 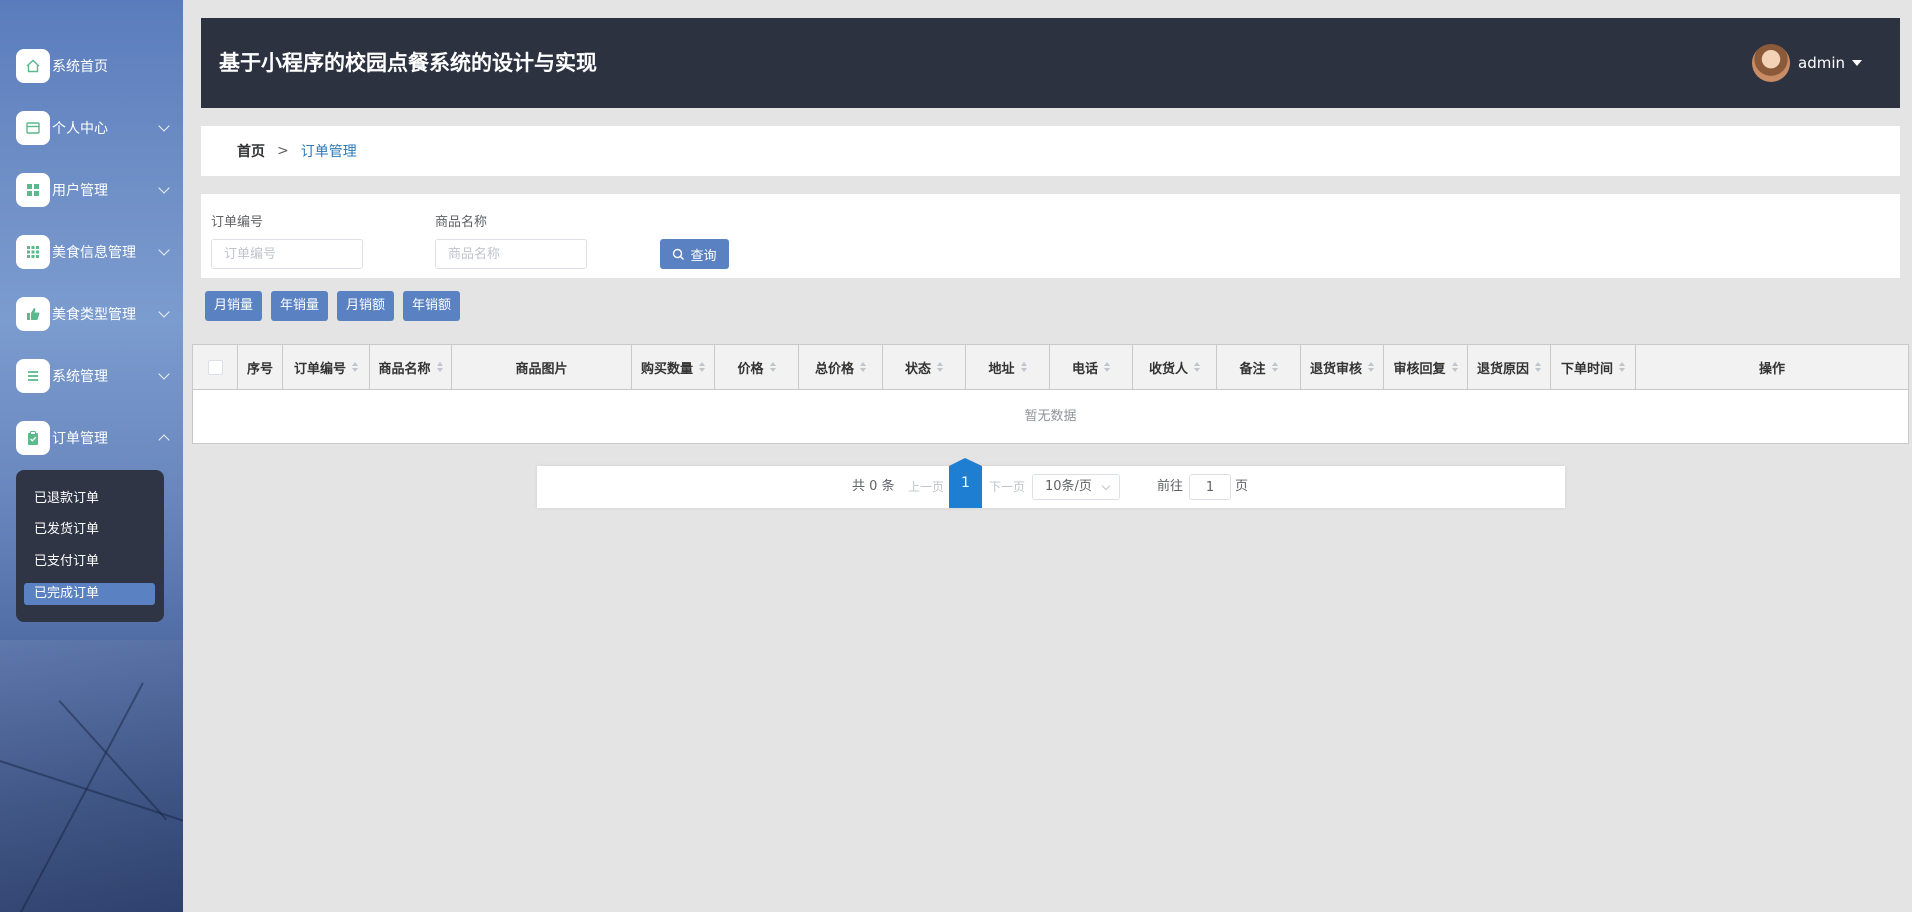 I want to click on column-label: 退货审核, so click(x=1335, y=369).